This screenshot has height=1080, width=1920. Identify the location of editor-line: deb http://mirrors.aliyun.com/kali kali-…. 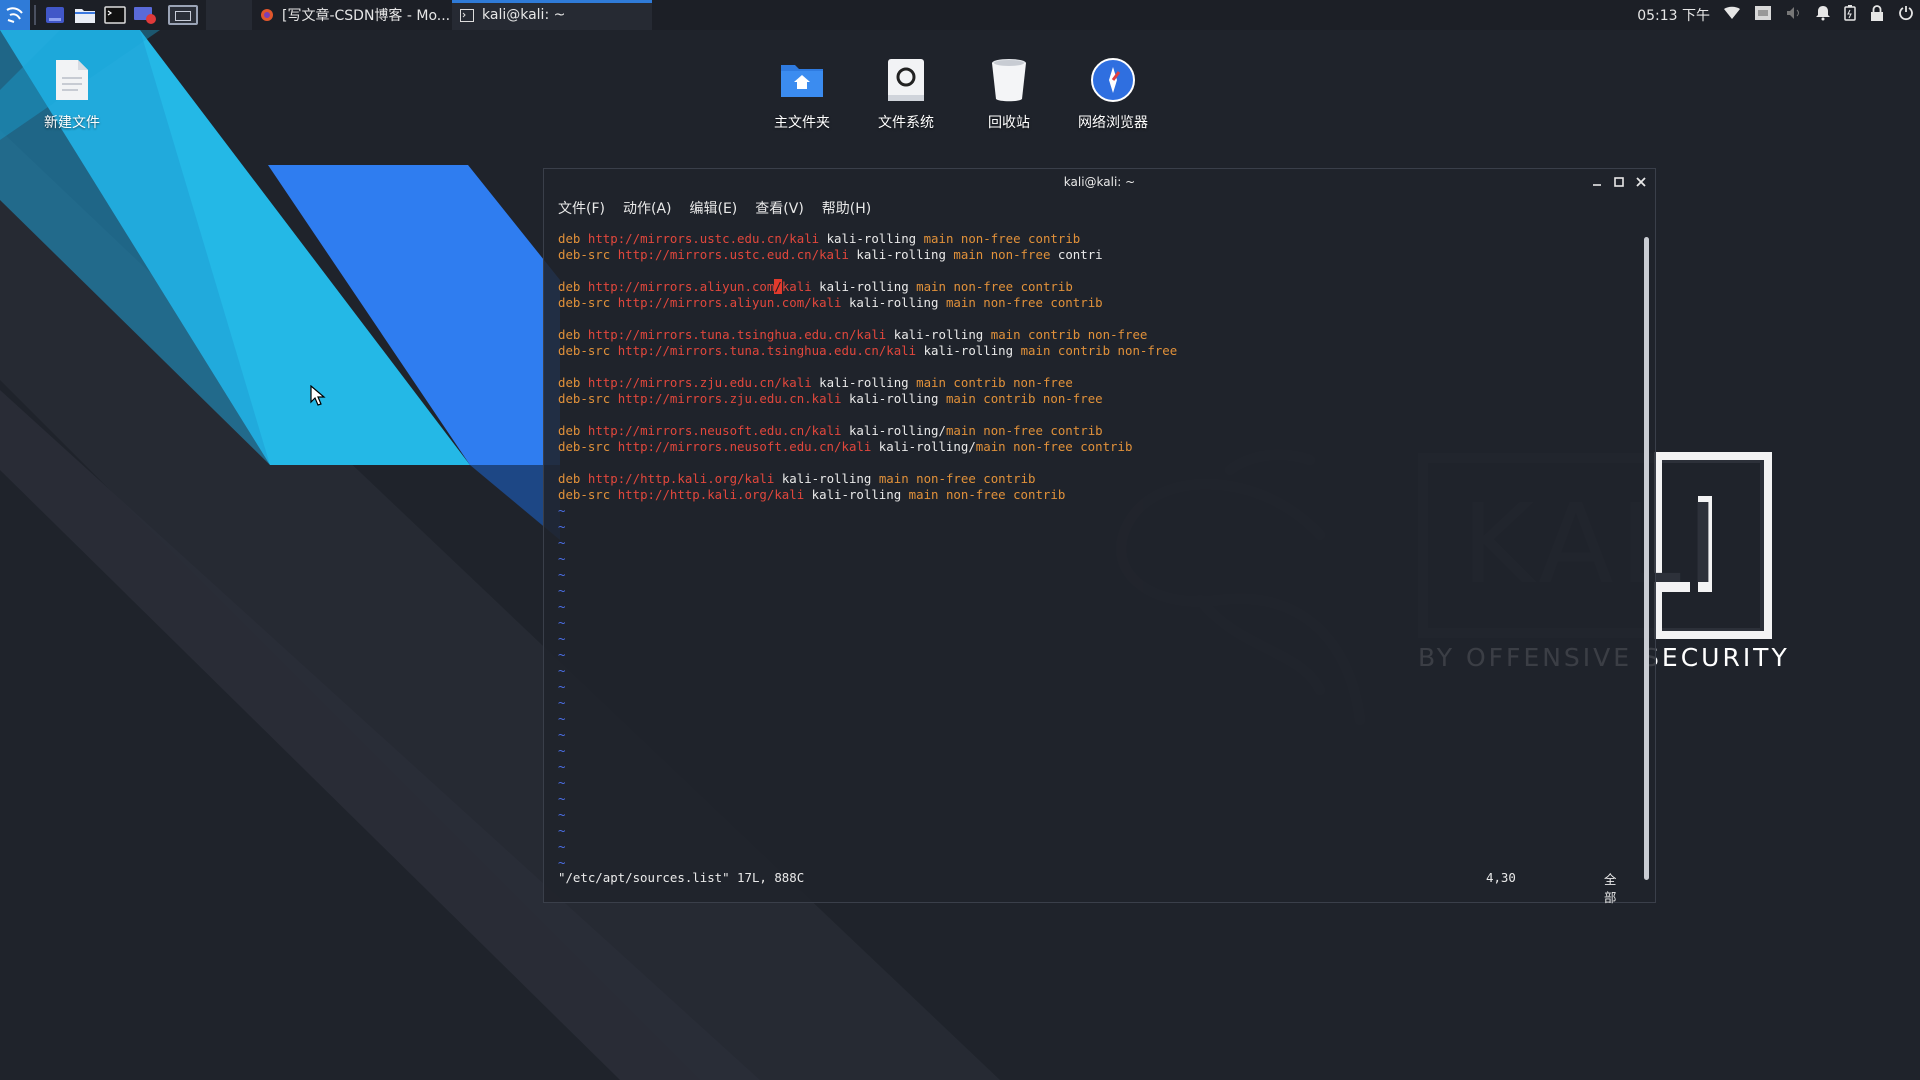
(815, 286).